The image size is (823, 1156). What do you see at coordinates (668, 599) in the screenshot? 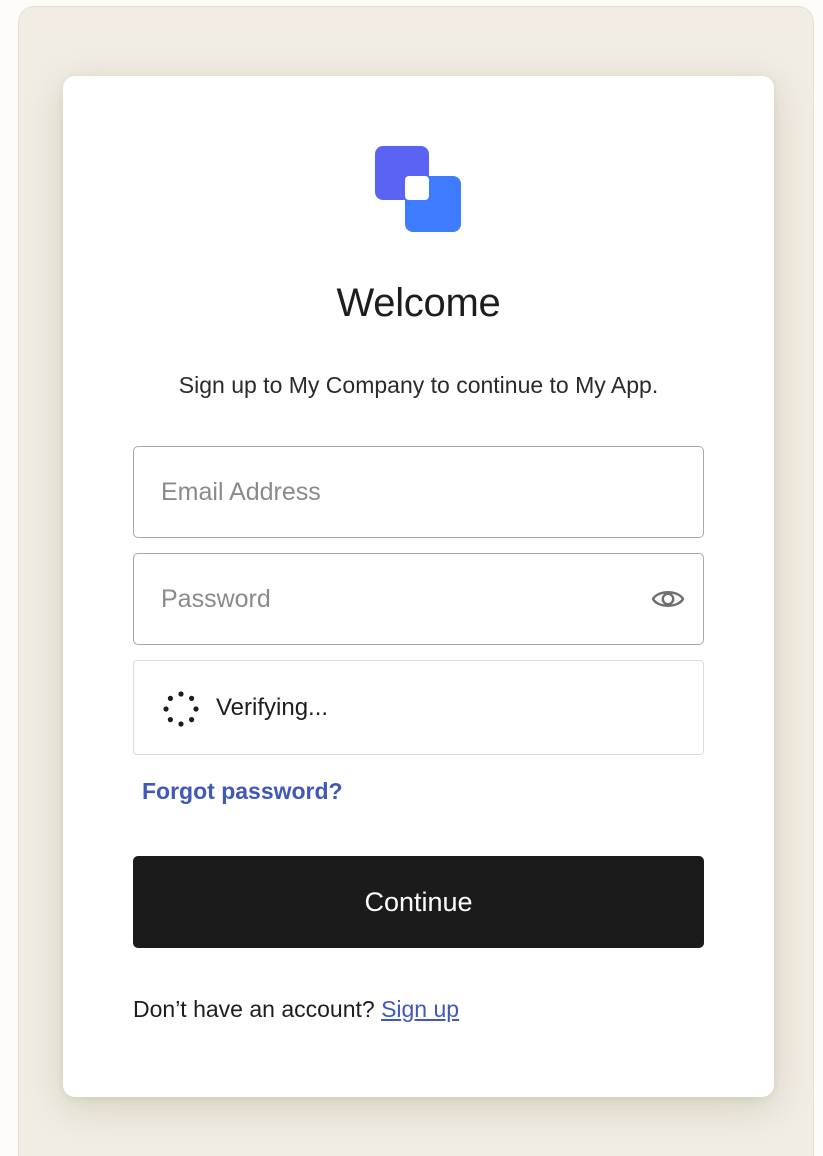
I see `eye-icon` at bounding box center [668, 599].